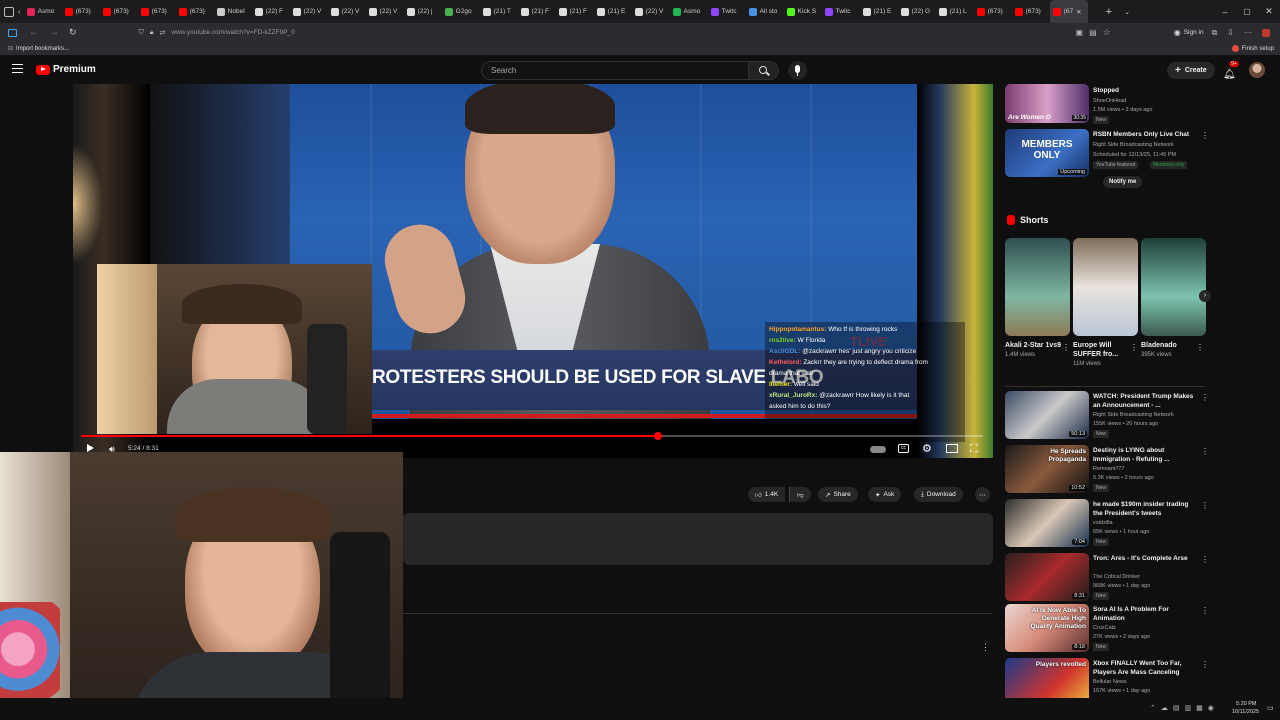 The height and width of the screenshot is (720, 1280). Describe the element at coordinates (1230, 32) in the screenshot. I see `downloads-icon: ⇩` at that location.